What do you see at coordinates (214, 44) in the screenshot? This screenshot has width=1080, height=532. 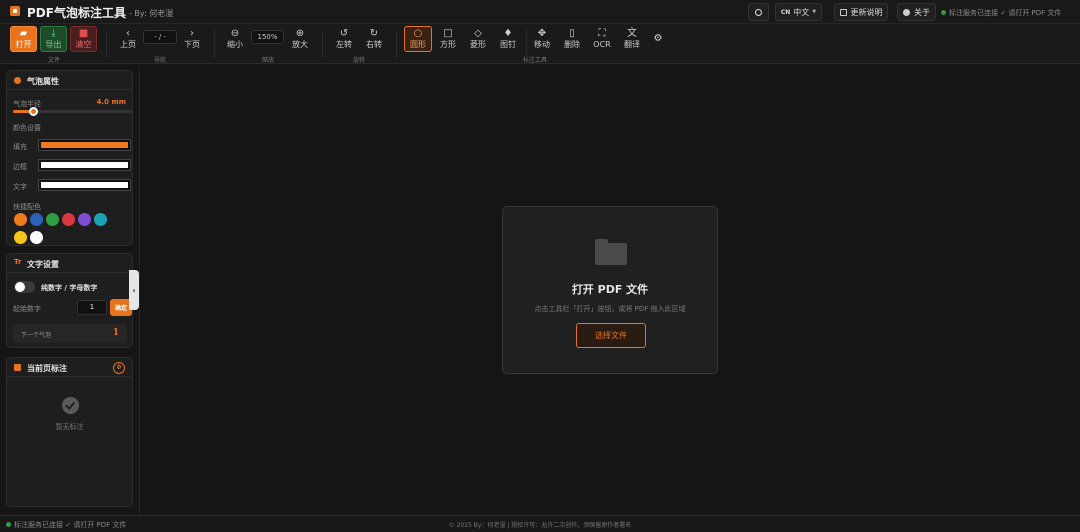 I see `divider` at bounding box center [214, 44].